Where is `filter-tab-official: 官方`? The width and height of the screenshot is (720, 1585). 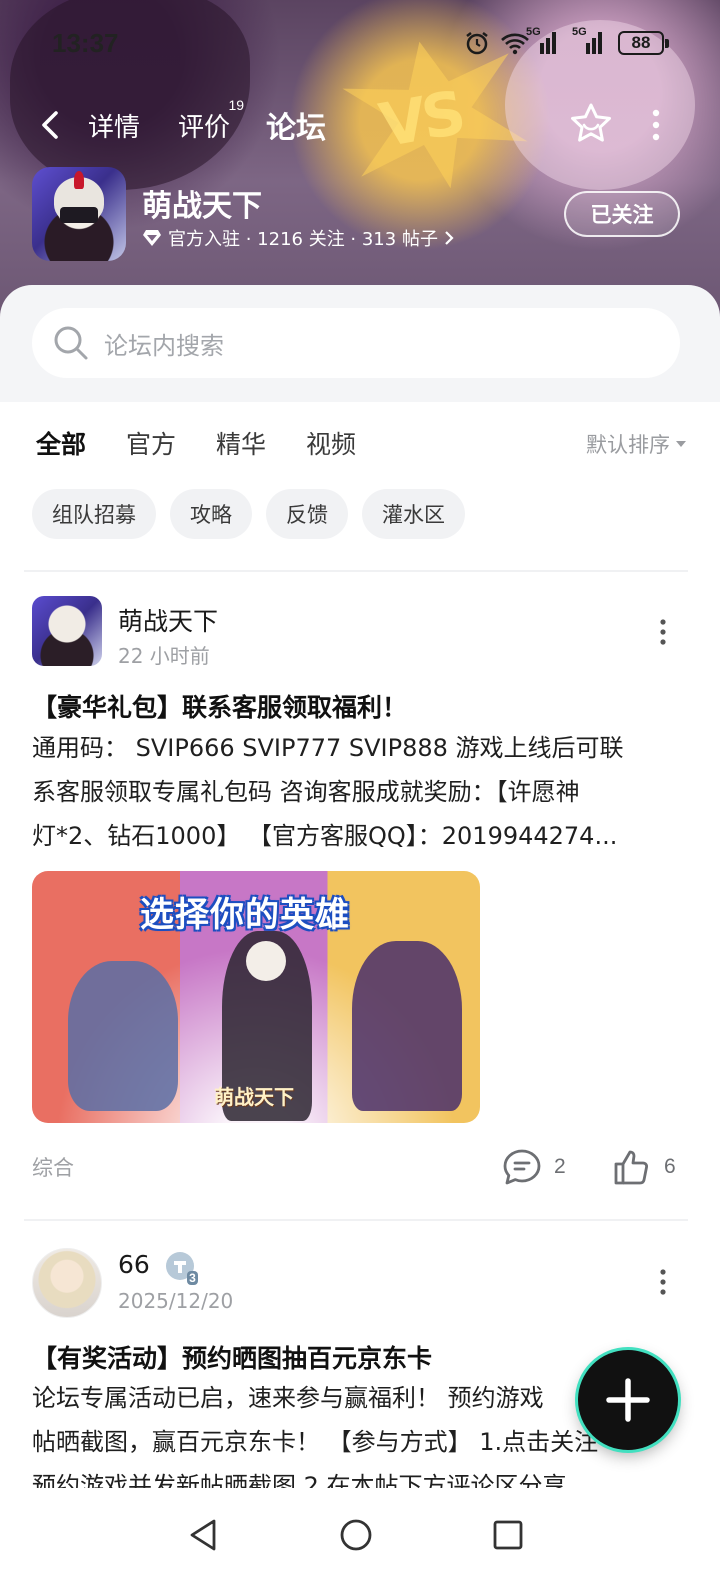 filter-tab-official: 官方 is located at coordinates (151, 443).